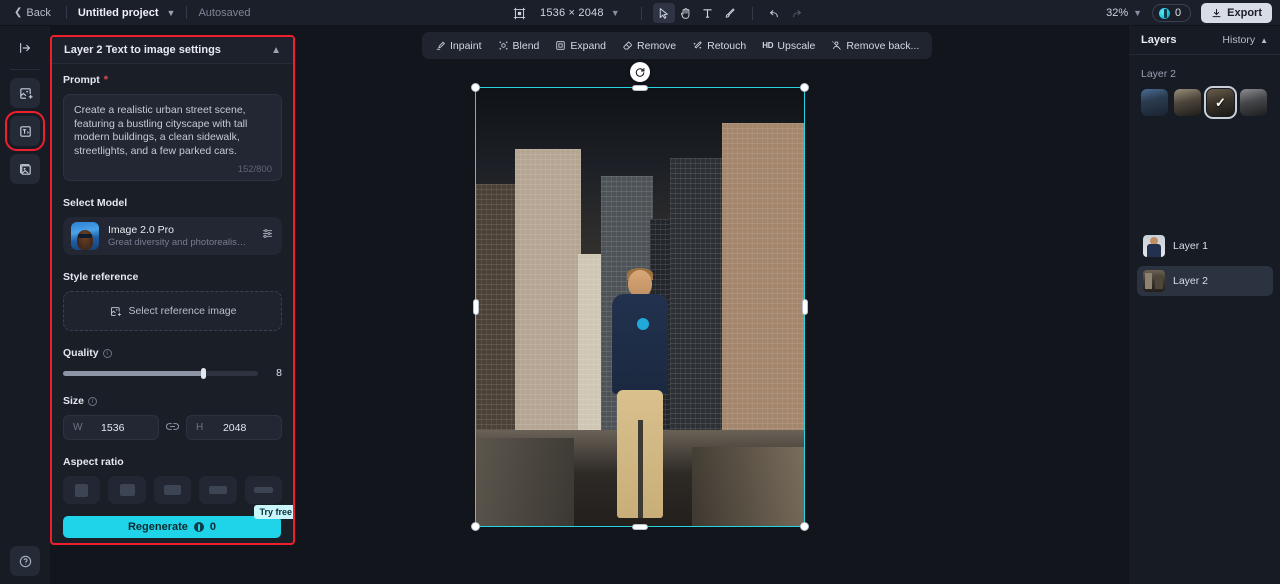 The image size is (1280, 584). I want to click on export-button: Export, so click(1236, 13).